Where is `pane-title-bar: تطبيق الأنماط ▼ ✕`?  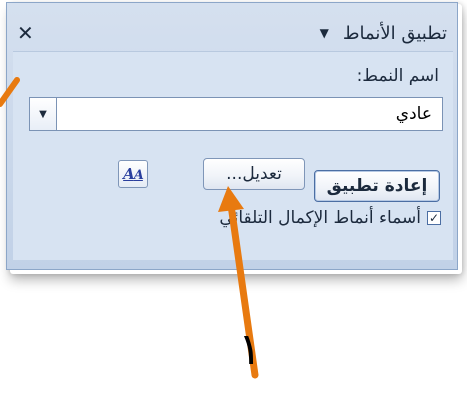
pane-title-bar: تطبيق الأنماط ▼ ✕ is located at coordinates (233, 33).